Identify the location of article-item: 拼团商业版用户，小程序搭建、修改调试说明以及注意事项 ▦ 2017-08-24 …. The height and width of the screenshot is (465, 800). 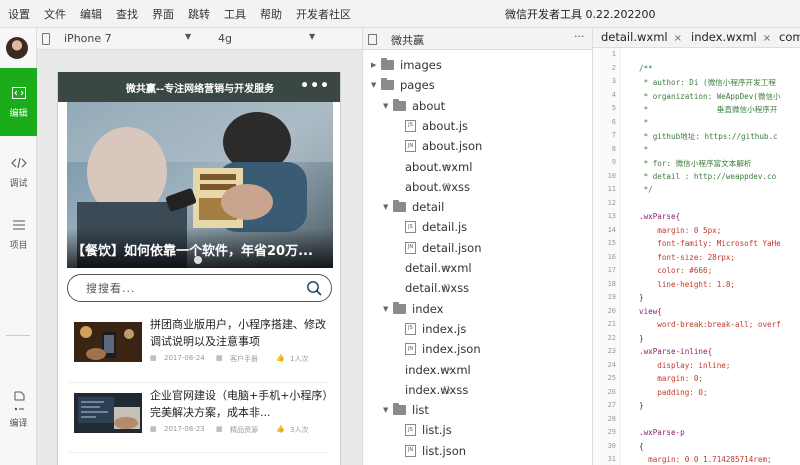
(205, 346).